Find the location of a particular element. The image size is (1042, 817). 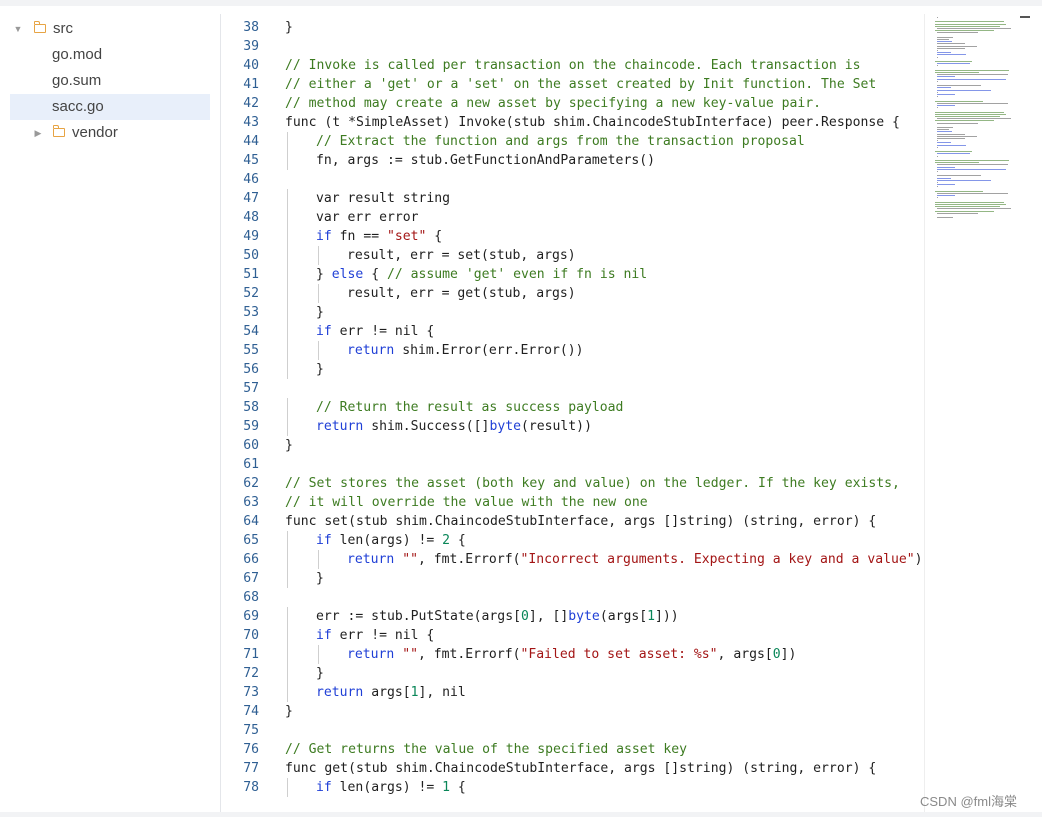

scrollbar-thumb is located at coordinates (1025, 17).